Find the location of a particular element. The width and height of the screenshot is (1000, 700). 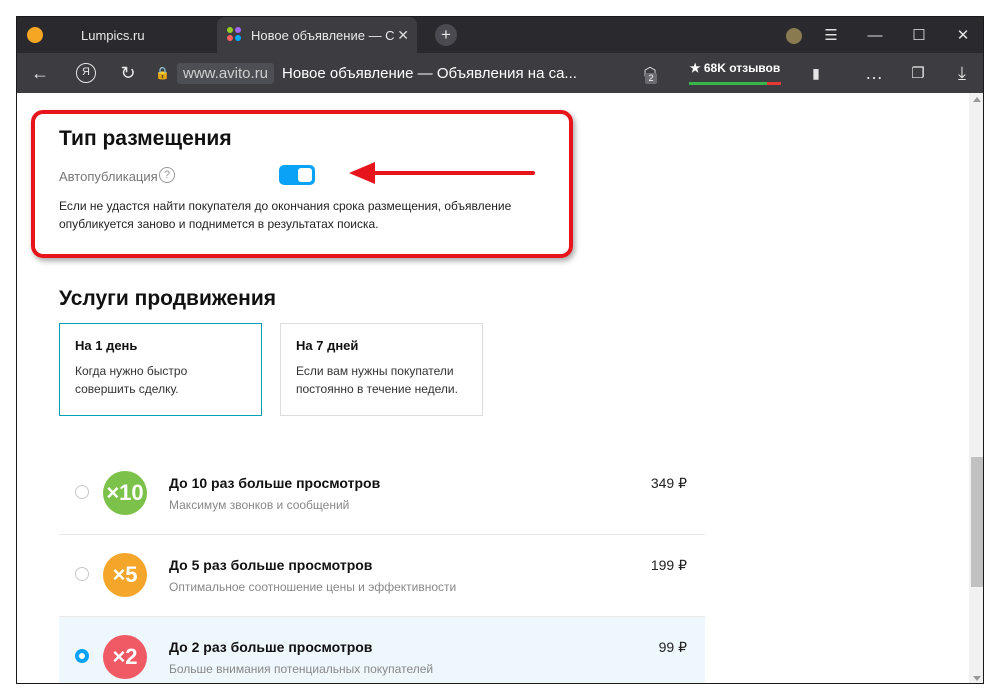

bookmark-icon: ▮ is located at coordinates (816, 73).